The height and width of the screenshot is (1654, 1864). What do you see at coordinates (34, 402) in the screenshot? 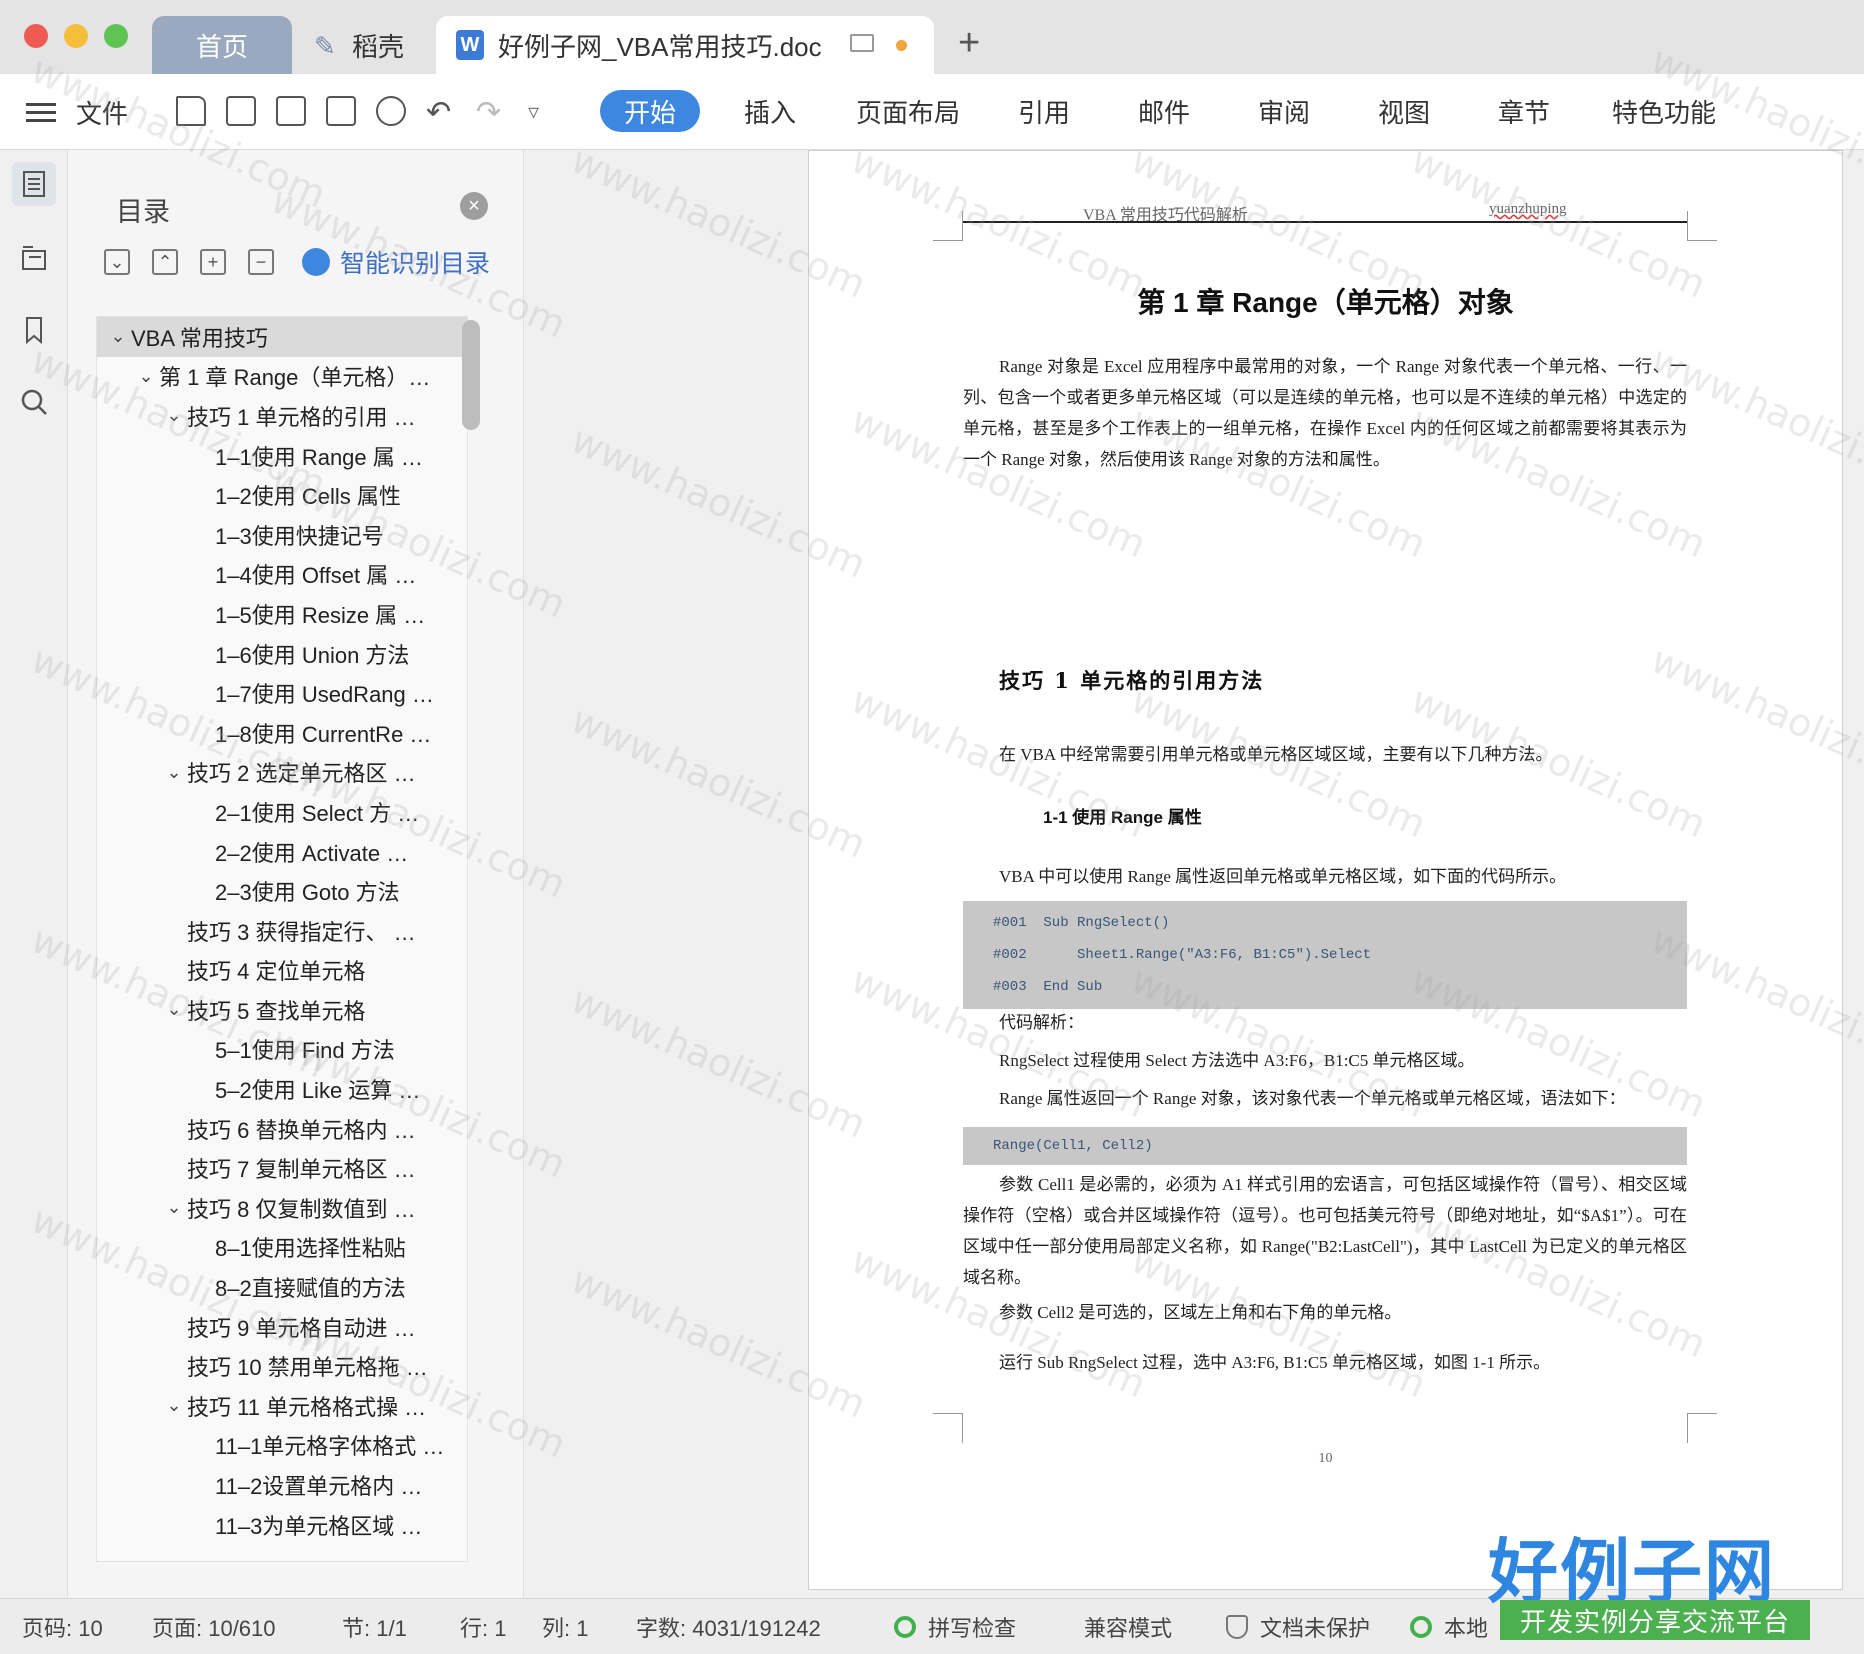
I see `search-icon` at bounding box center [34, 402].